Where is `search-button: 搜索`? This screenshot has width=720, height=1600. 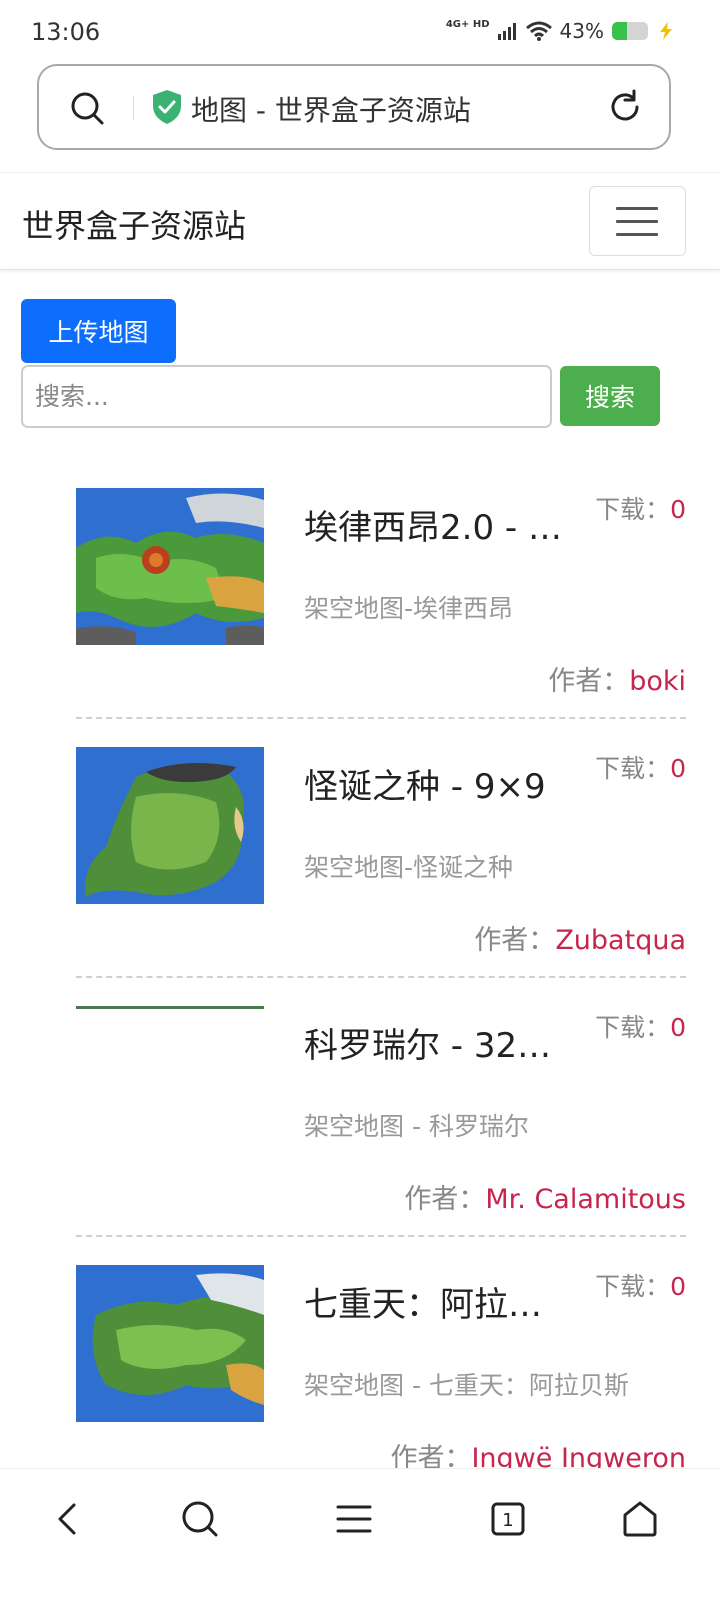 search-button: 搜索 is located at coordinates (610, 396).